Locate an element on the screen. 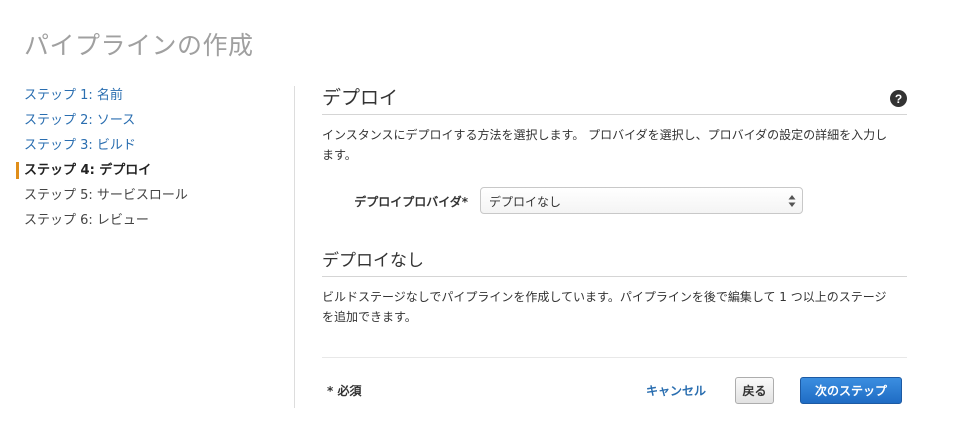 This screenshot has height=443, width=960. deploy-section-header: デプロイ ? is located at coordinates (614, 99).